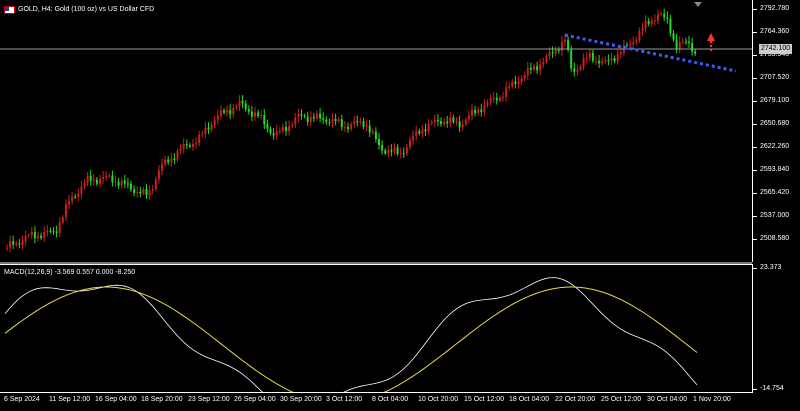 This screenshot has width=800, height=411. I want to click on macd-scale: 23.373 -14.754, so click(776, 328).